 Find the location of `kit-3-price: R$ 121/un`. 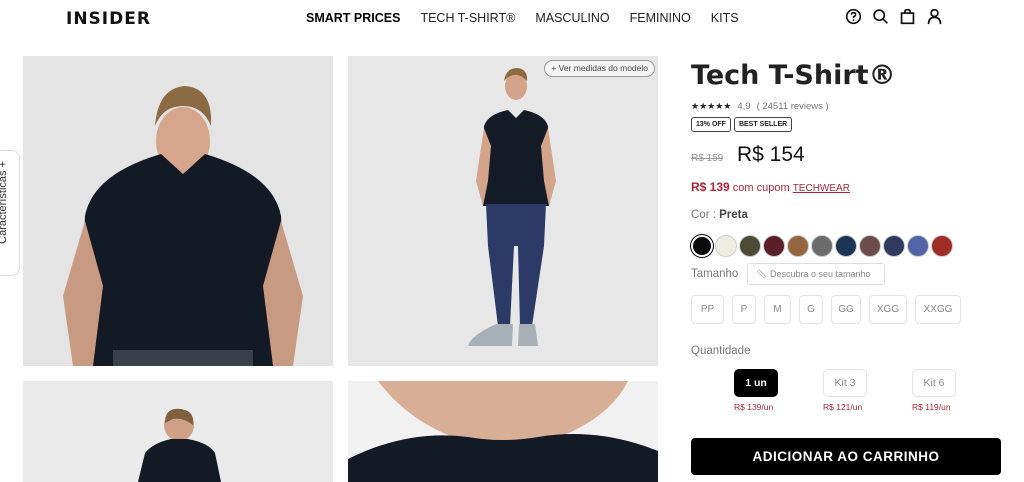

kit-3-price: R$ 121/un is located at coordinates (843, 407).